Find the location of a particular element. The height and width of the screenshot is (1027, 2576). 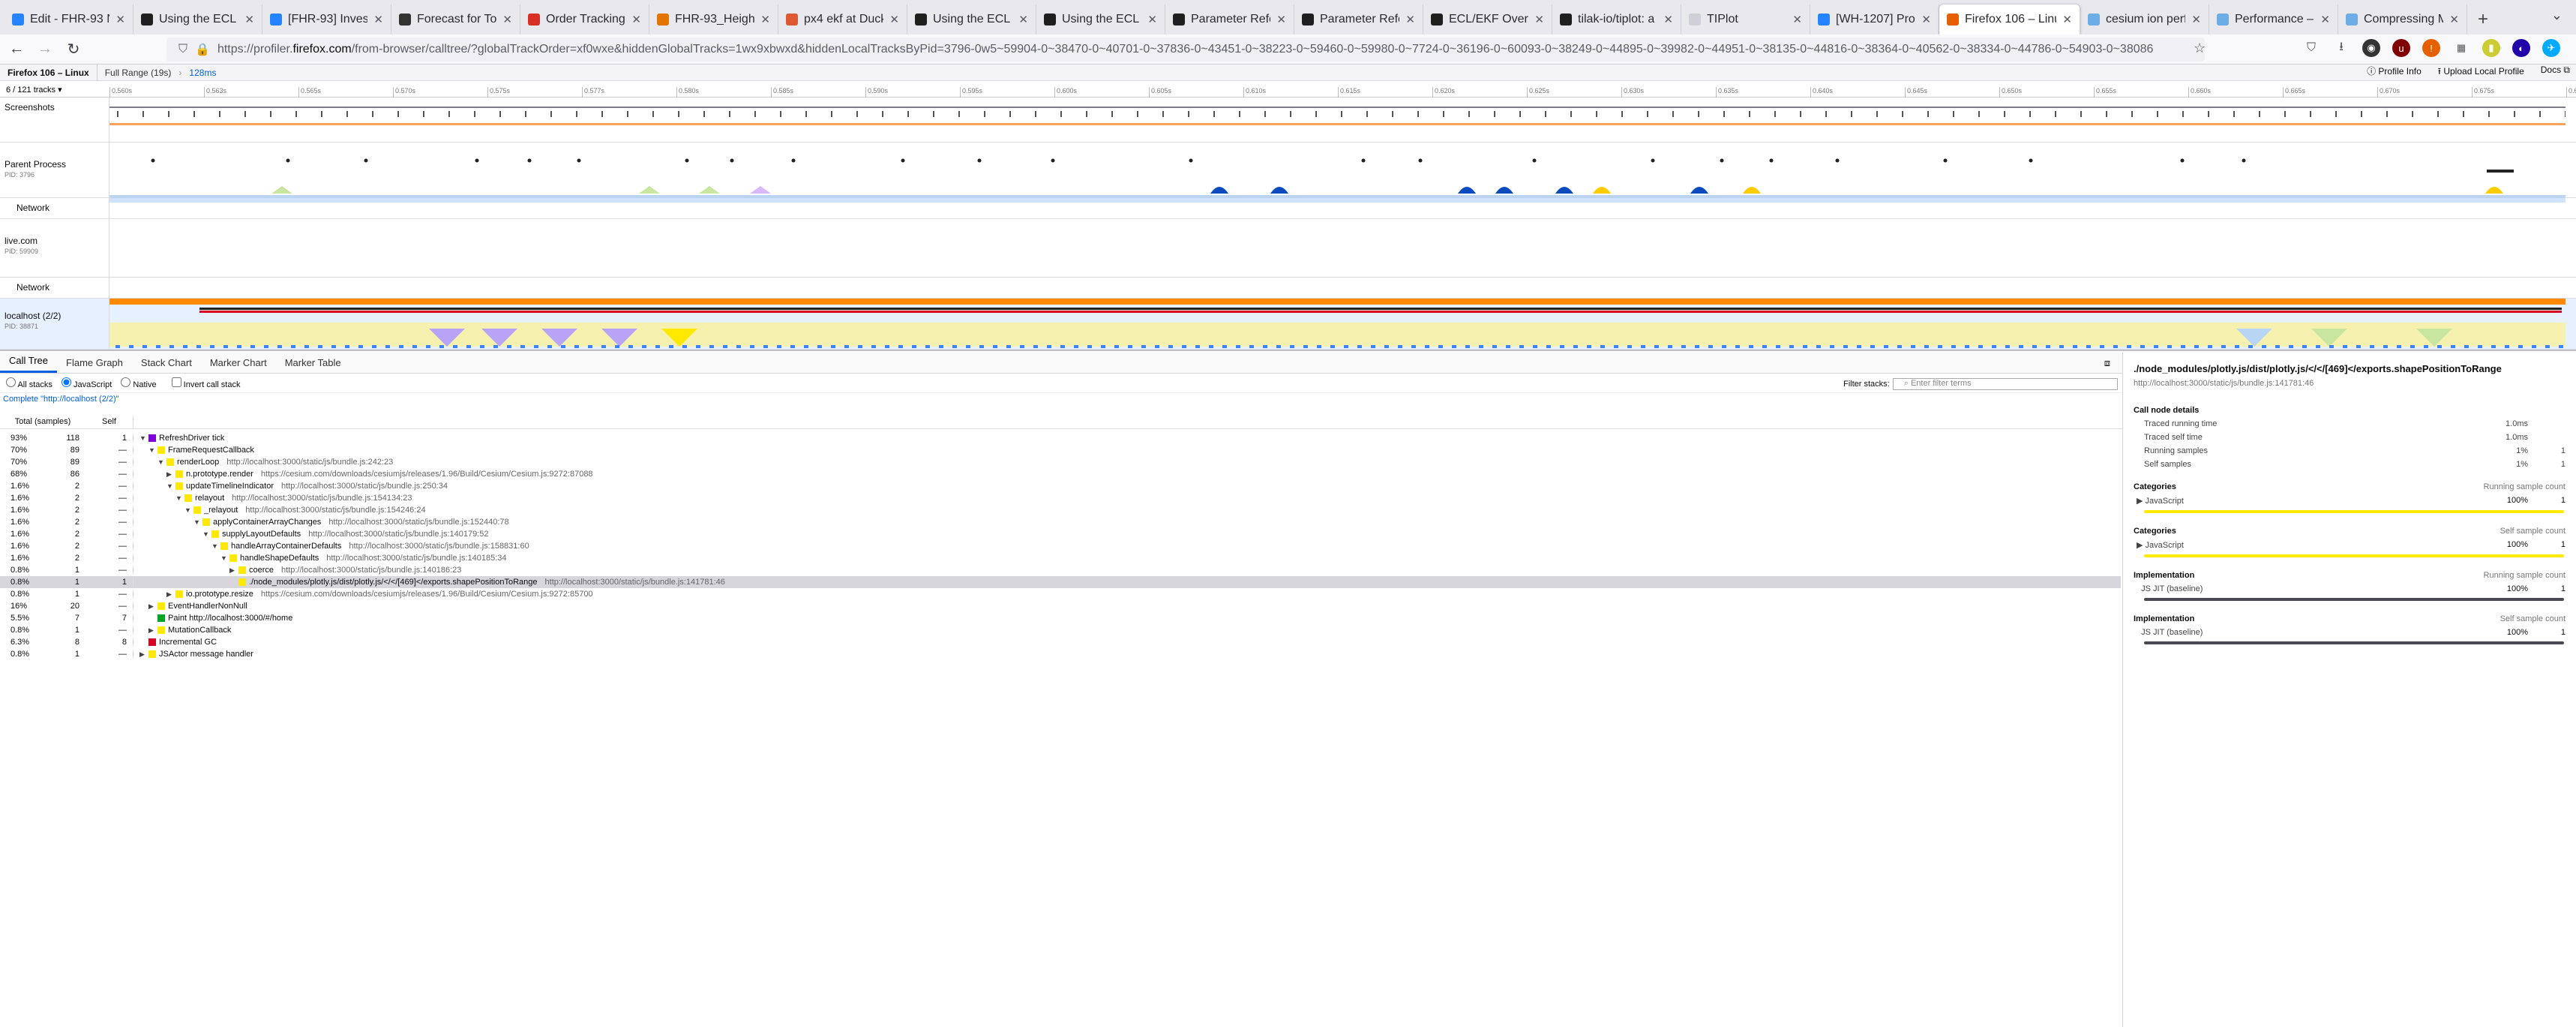

tree-row: 93% 118 1 ▼ RefreshDriver tick is located at coordinates (1061, 438).